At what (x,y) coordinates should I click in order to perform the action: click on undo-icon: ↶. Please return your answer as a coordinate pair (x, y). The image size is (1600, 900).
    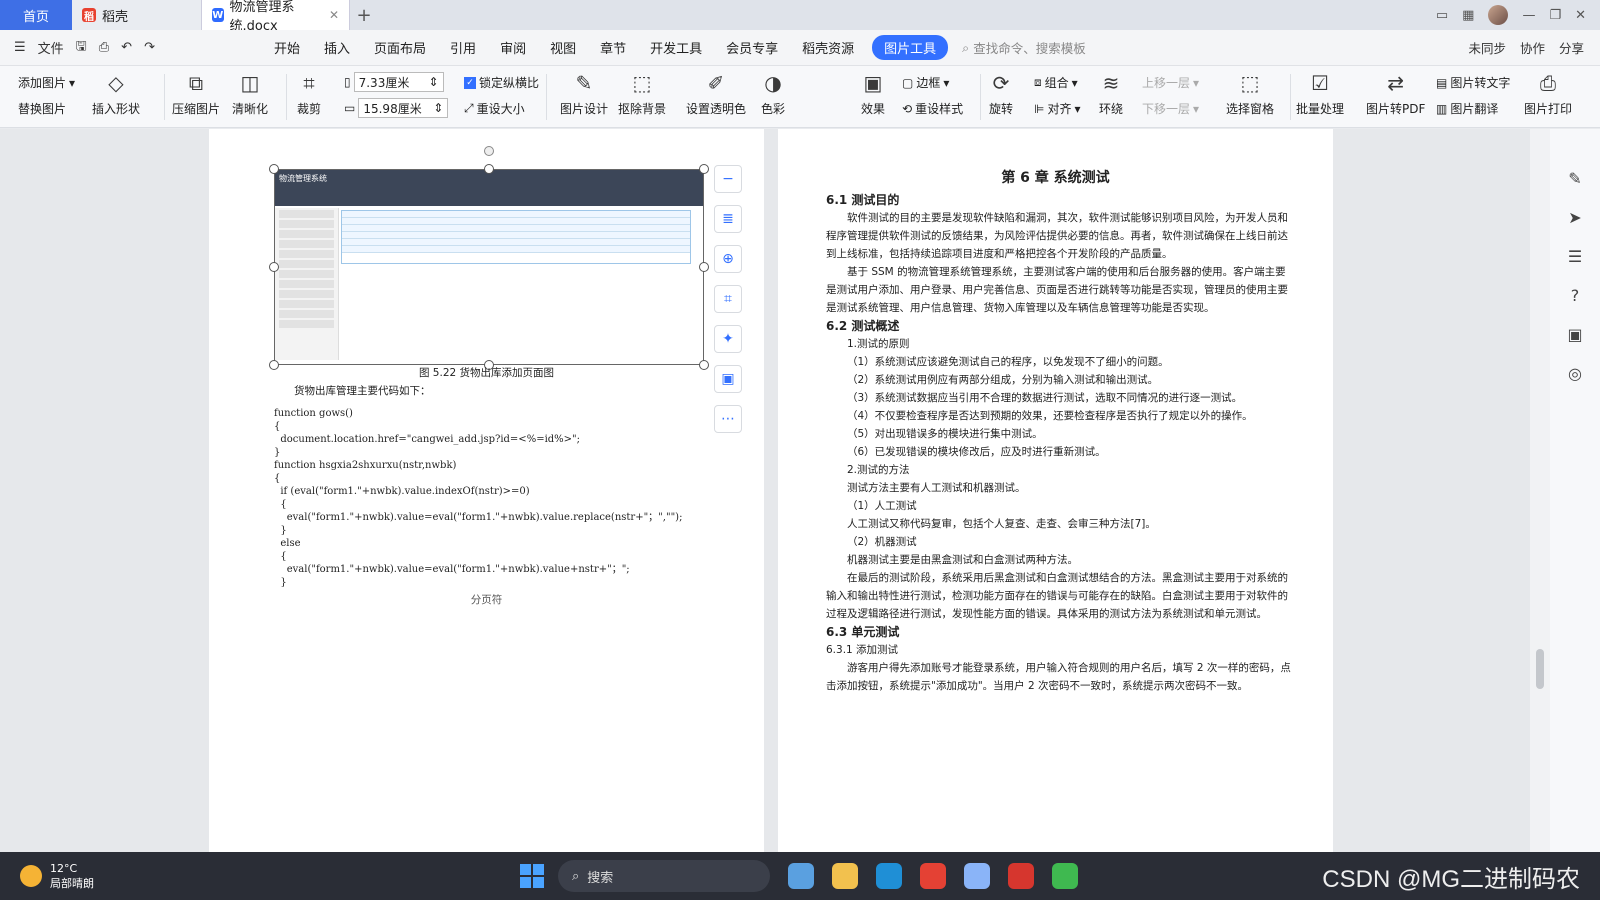
    Looking at the image, I should click on (126, 47).